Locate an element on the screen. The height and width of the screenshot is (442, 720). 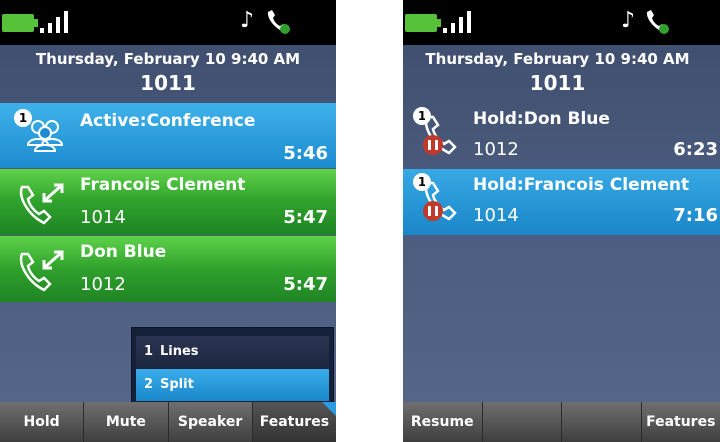
conference-icon is located at coordinates (45, 136).